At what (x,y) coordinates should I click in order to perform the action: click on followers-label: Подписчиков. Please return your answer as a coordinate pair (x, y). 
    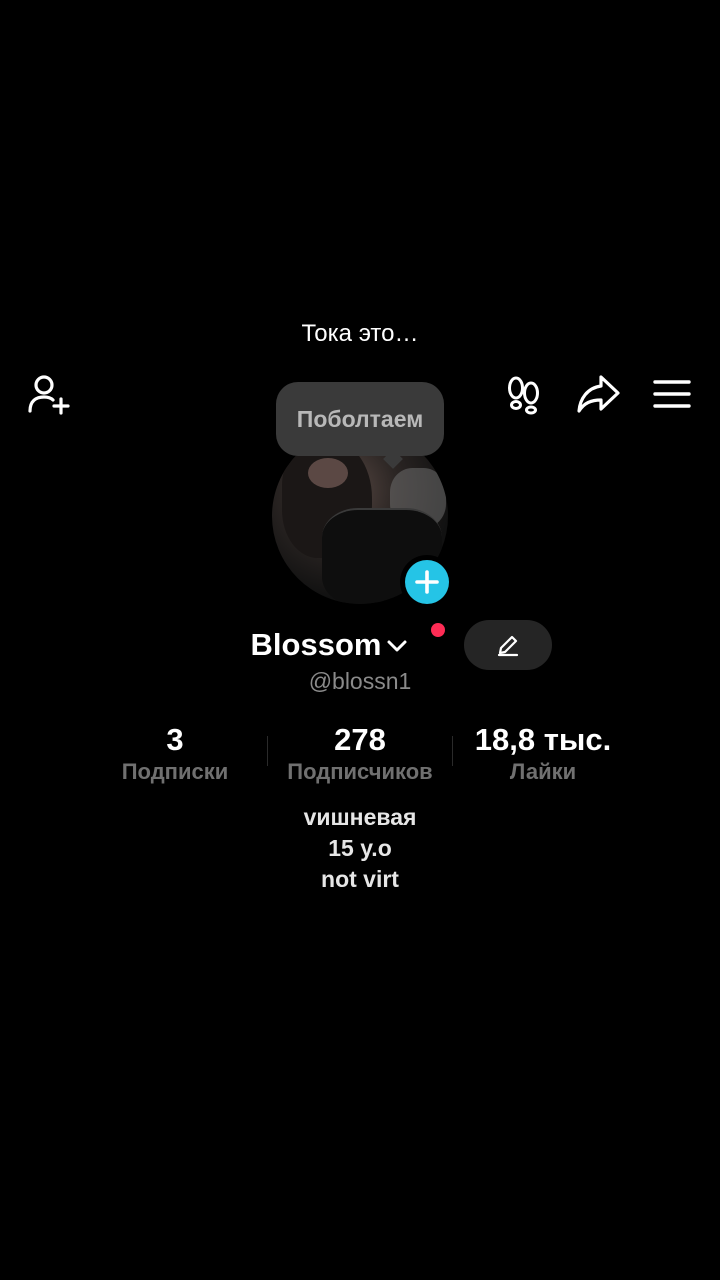
    Looking at the image, I should click on (360, 771).